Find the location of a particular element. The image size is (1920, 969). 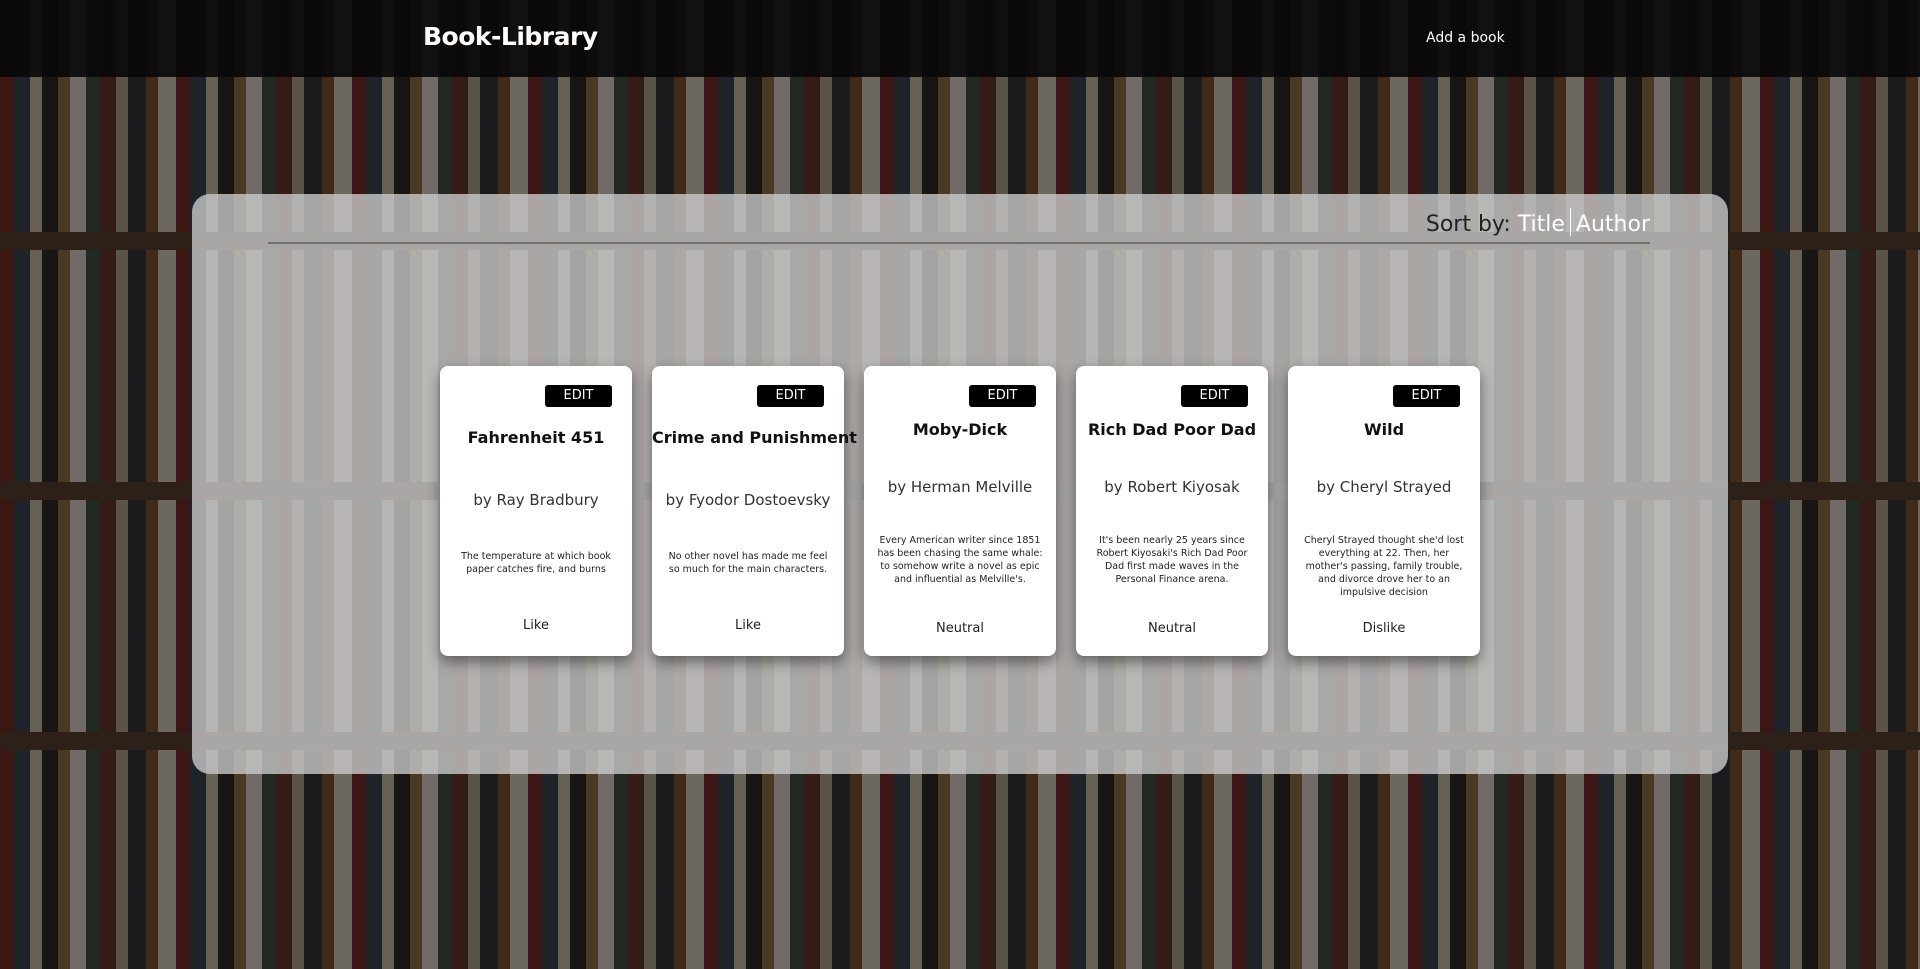

book-author: by Fyodor Dostoevsky is located at coordinates (748, 500).